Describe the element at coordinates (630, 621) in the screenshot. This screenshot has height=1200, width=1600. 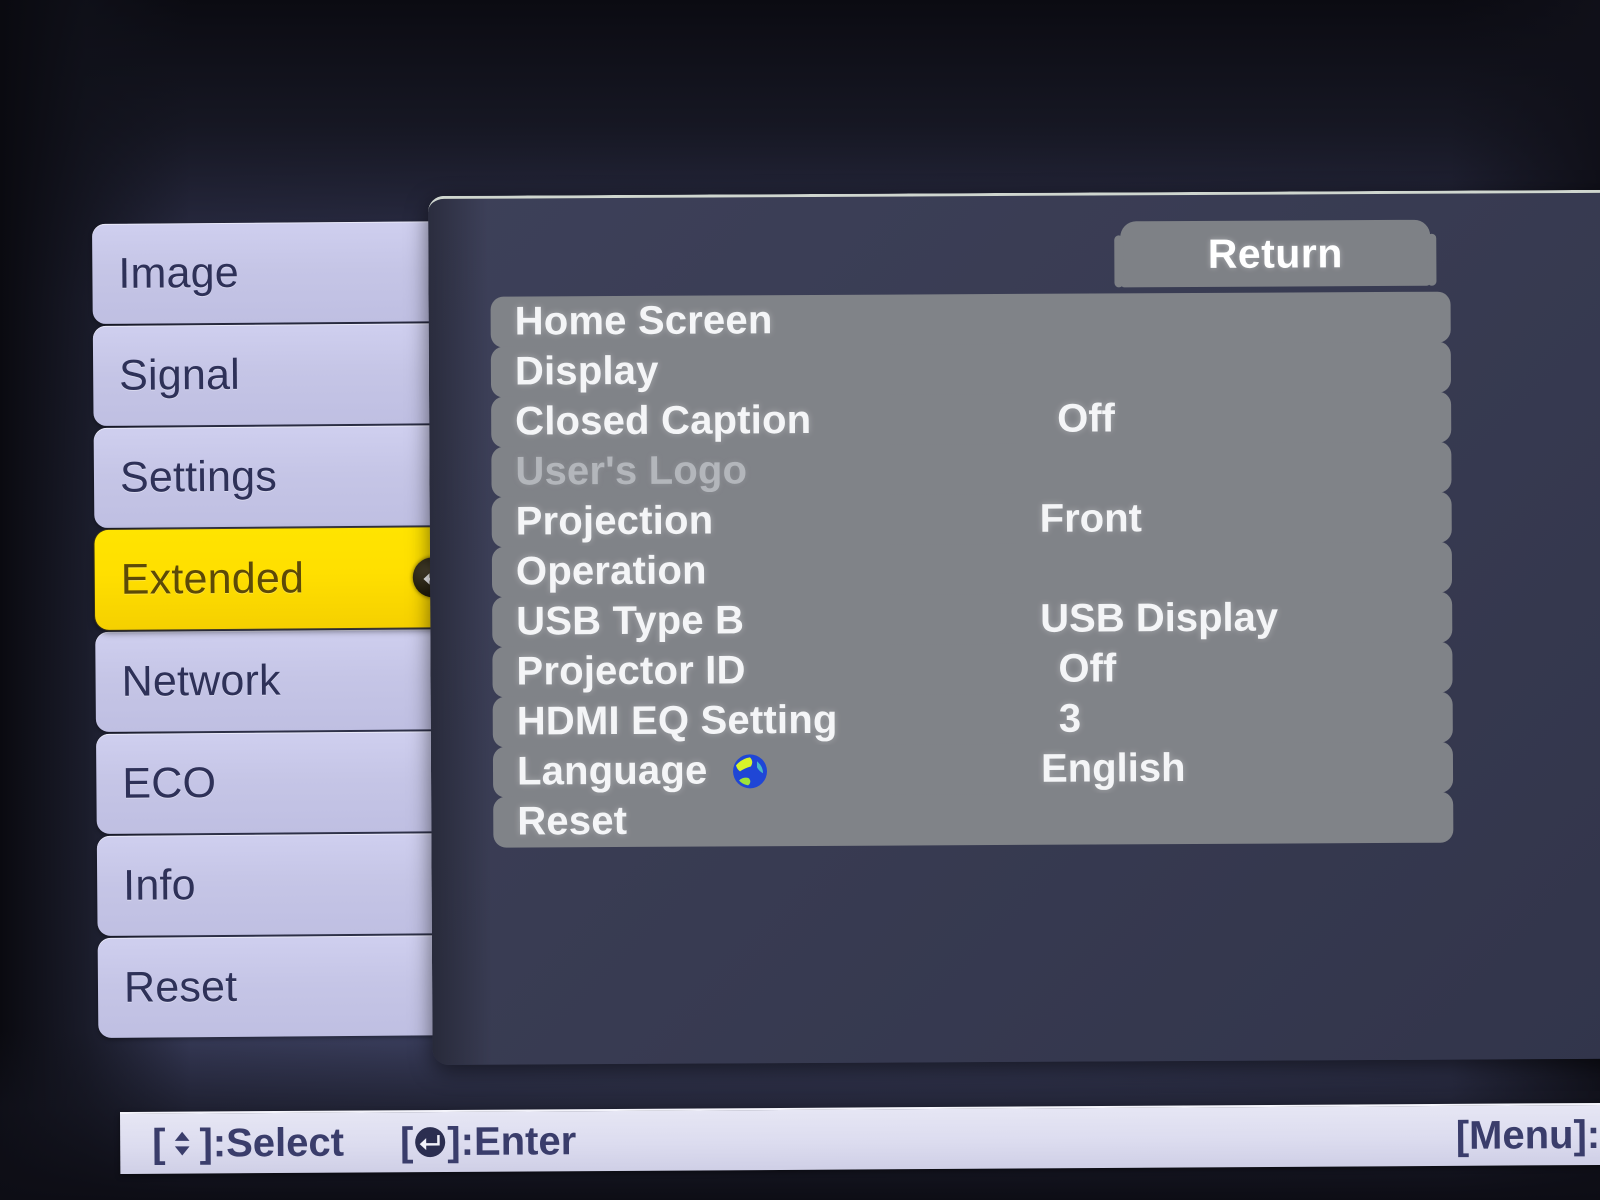
I see `settings-row-label: USB Type B` at that location.